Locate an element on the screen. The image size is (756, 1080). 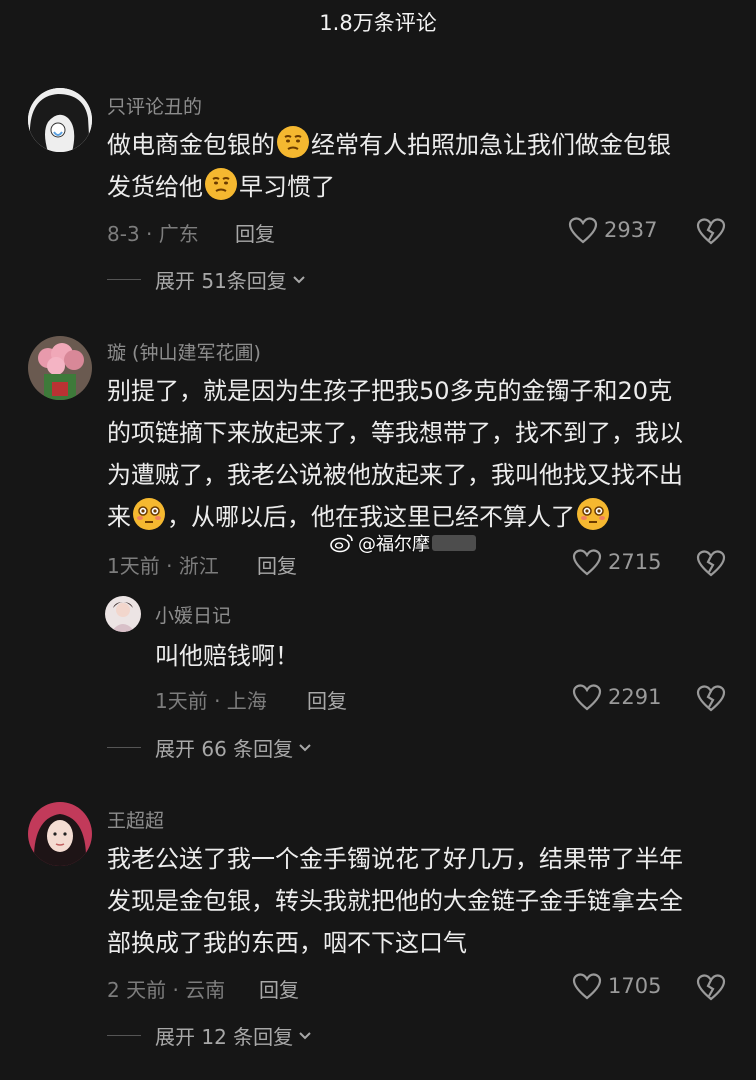
comment-meta: 2 天前 · 云南 is located at coordinates (166, 990).